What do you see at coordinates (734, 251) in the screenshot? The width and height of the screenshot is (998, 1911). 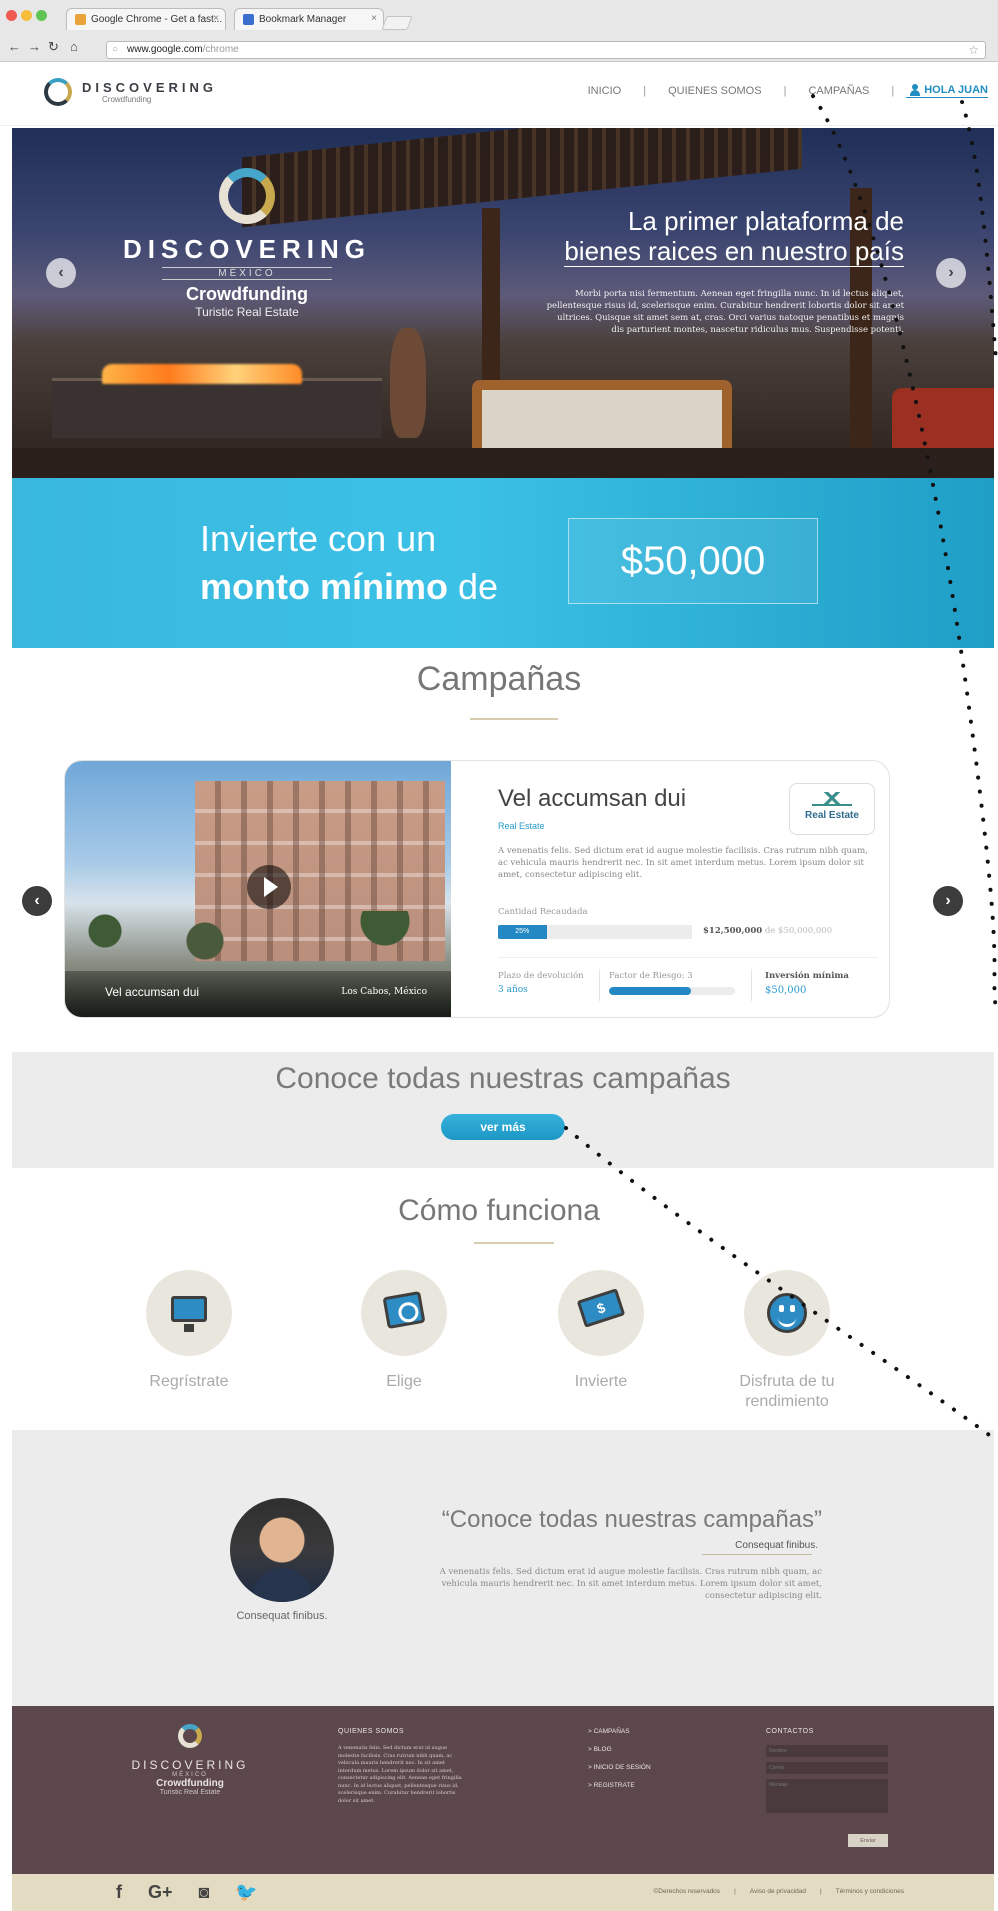 I see `hero-title-line2: bienes raices en nuestro país` at bounding box center [734, 251].